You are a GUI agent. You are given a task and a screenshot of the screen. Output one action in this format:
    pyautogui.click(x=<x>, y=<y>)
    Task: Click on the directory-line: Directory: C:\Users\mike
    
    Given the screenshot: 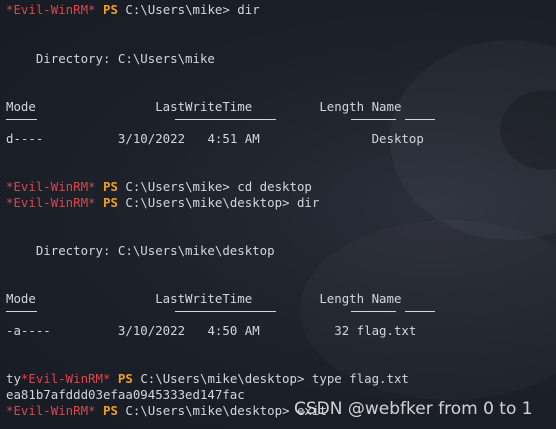 What is the action you would take?
    pyautogui.click(x=110, y=59)
    